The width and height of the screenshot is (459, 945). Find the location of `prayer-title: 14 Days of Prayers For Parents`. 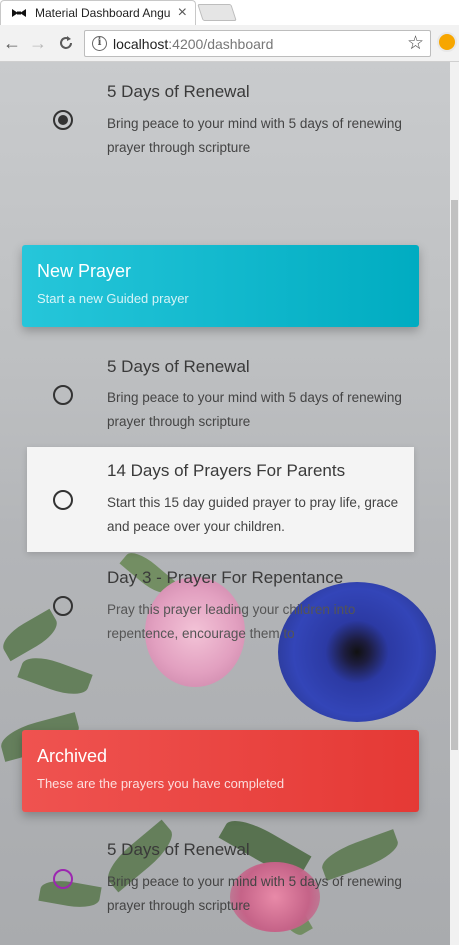

prayer-title: 14 Days of Prayers For Parents is located at coordinates (226, 470).